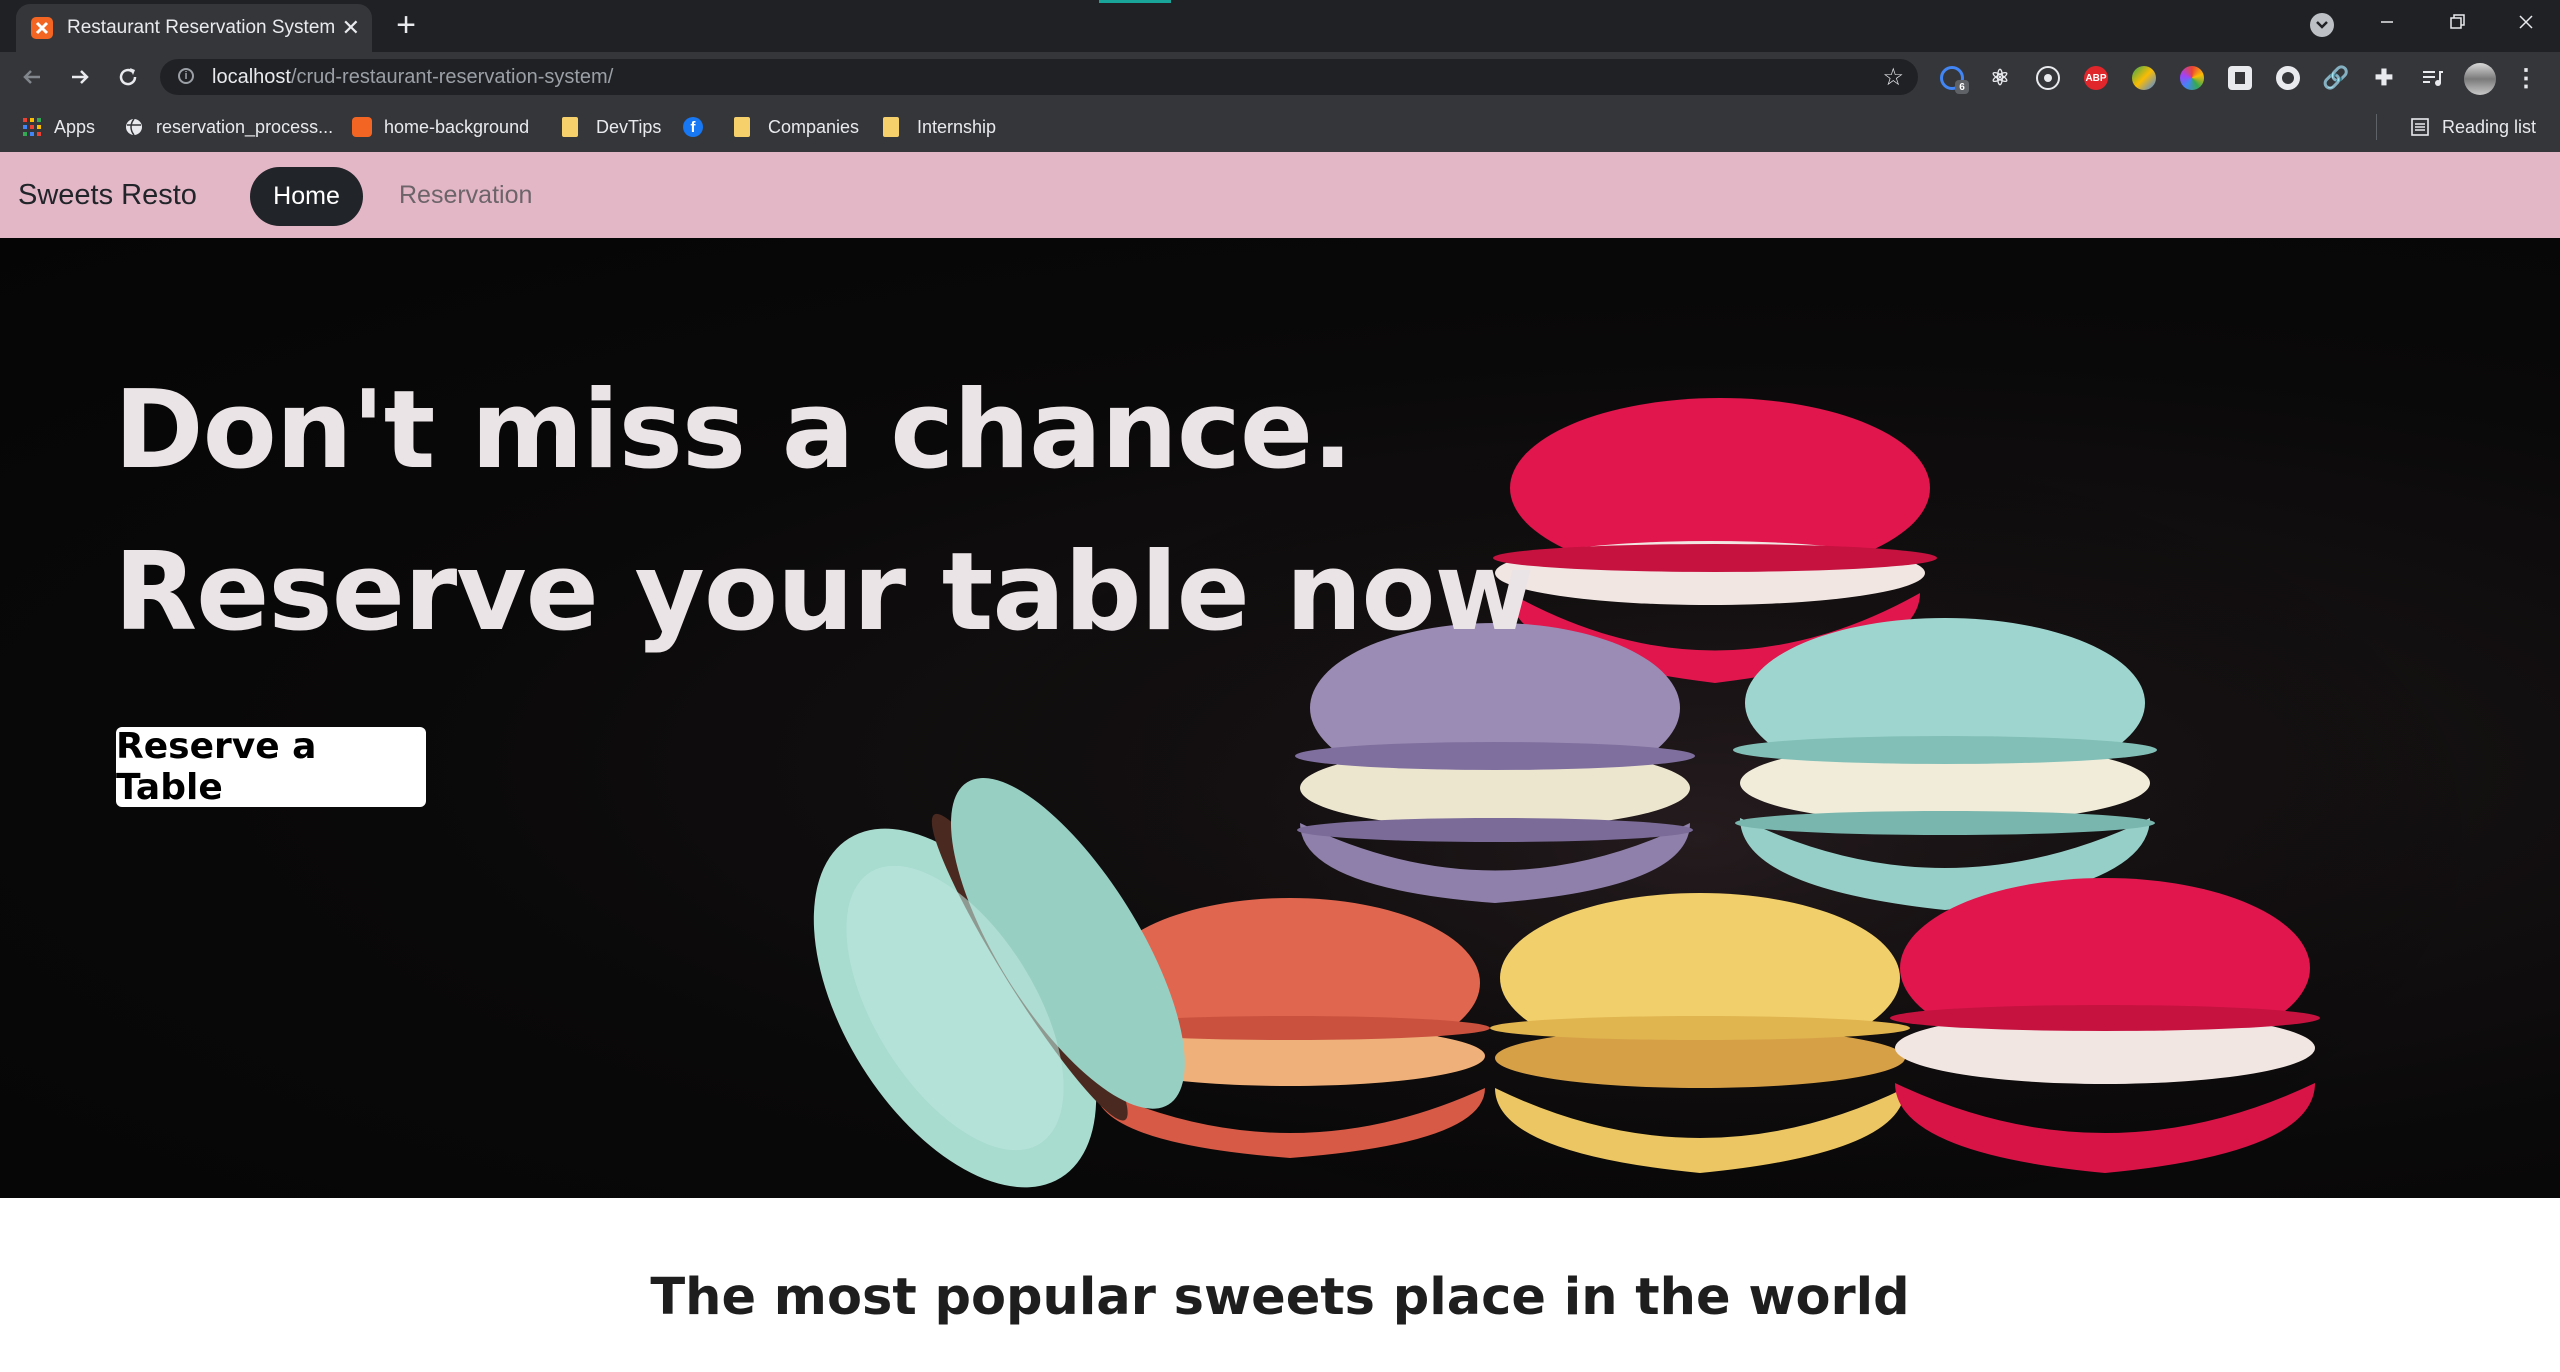 The height and width of the screenshot is (1372, 2560). What do you see at coordinates (1893, 77) in the screenshot?
I see `bookmark-star-icon: ☆` at bounding box center [1893, 77].